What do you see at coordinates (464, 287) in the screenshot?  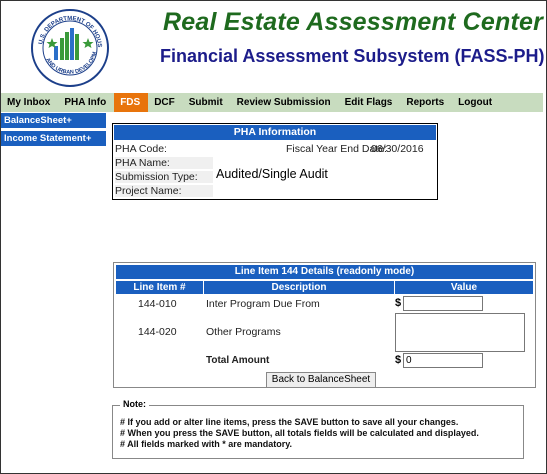 I see `column-header-value: Value` at bounding box center [464, 287].